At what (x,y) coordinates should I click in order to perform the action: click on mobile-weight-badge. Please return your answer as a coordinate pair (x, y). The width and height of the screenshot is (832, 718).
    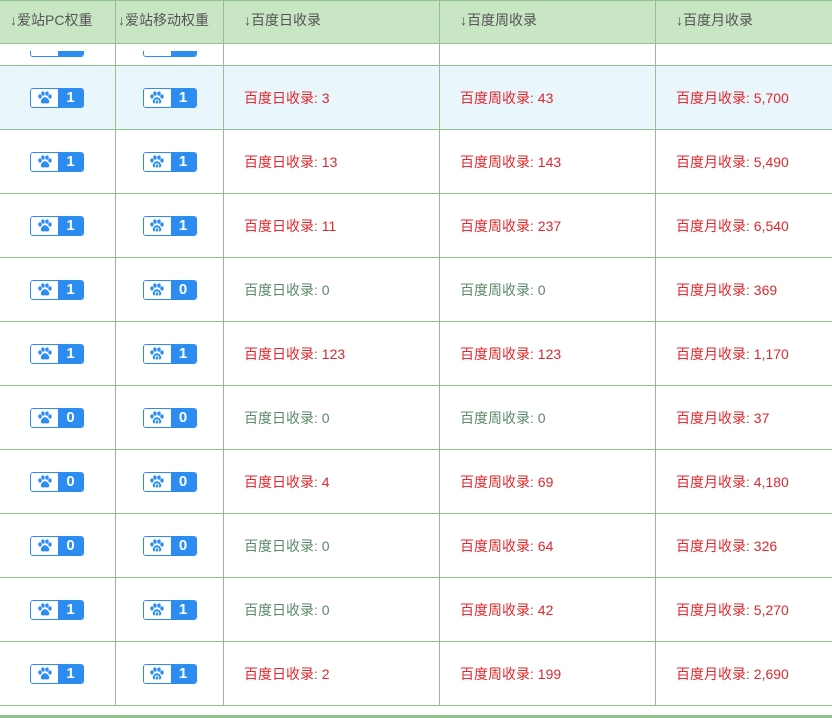
    Looking at the image, I should click on (169, 54).